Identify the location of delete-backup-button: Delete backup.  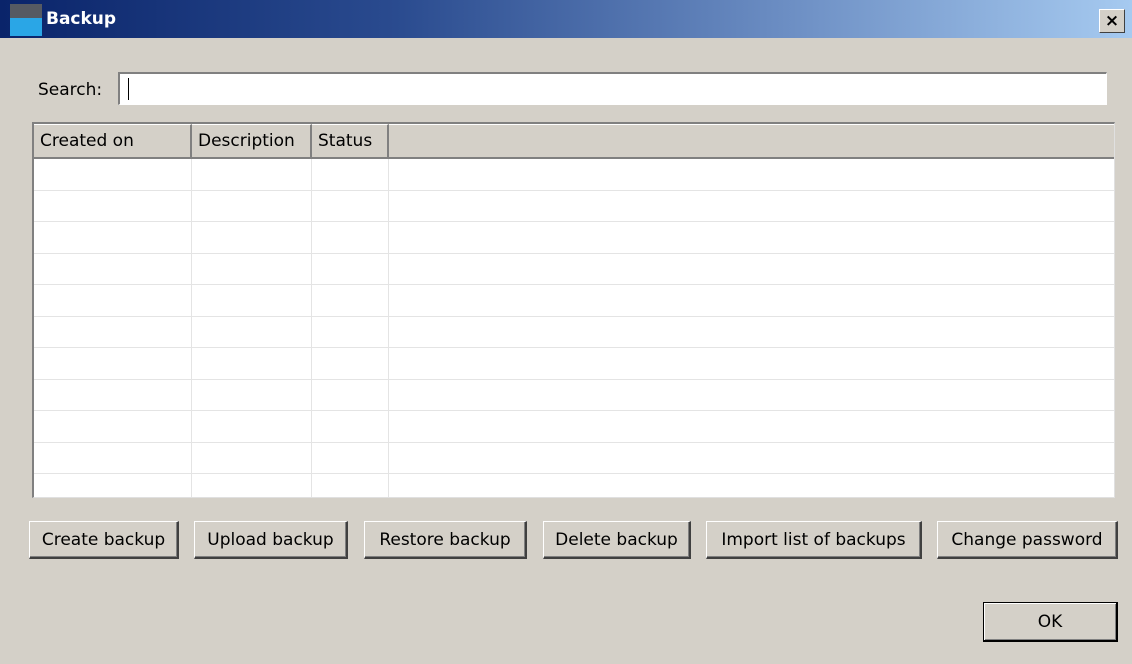
(617, 540).